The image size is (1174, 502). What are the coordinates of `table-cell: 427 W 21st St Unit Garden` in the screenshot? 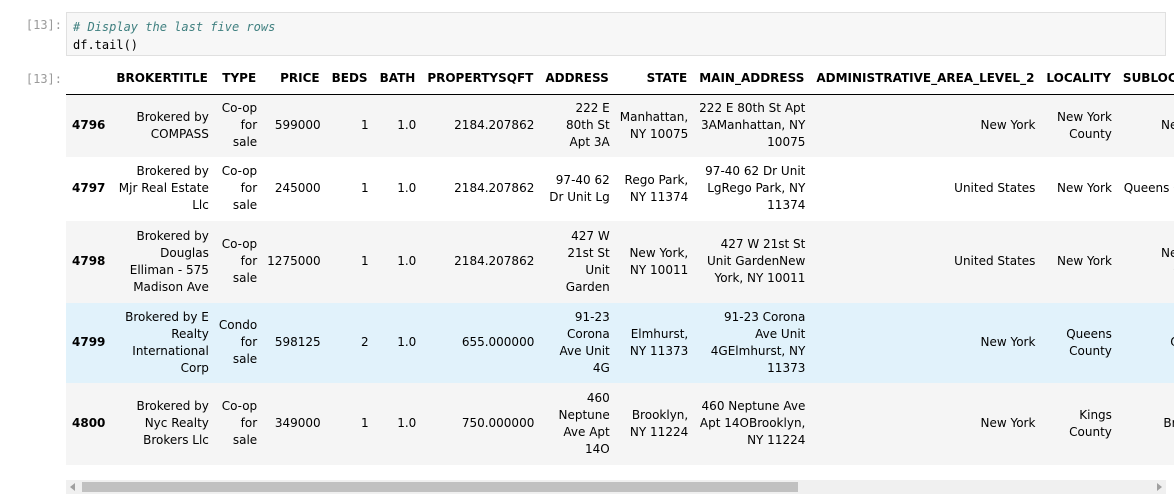 It's located at (587, 261).